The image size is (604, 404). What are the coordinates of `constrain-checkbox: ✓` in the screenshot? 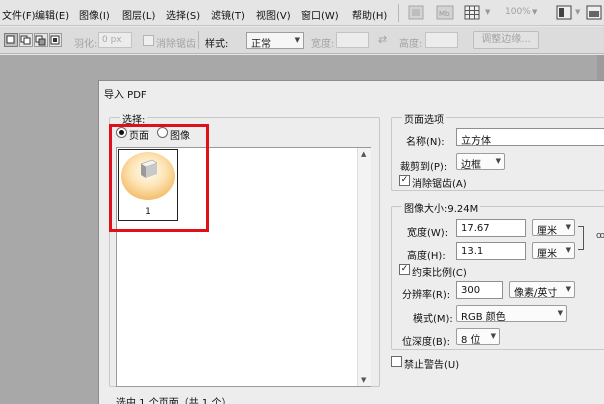 It's located at (404, 269).